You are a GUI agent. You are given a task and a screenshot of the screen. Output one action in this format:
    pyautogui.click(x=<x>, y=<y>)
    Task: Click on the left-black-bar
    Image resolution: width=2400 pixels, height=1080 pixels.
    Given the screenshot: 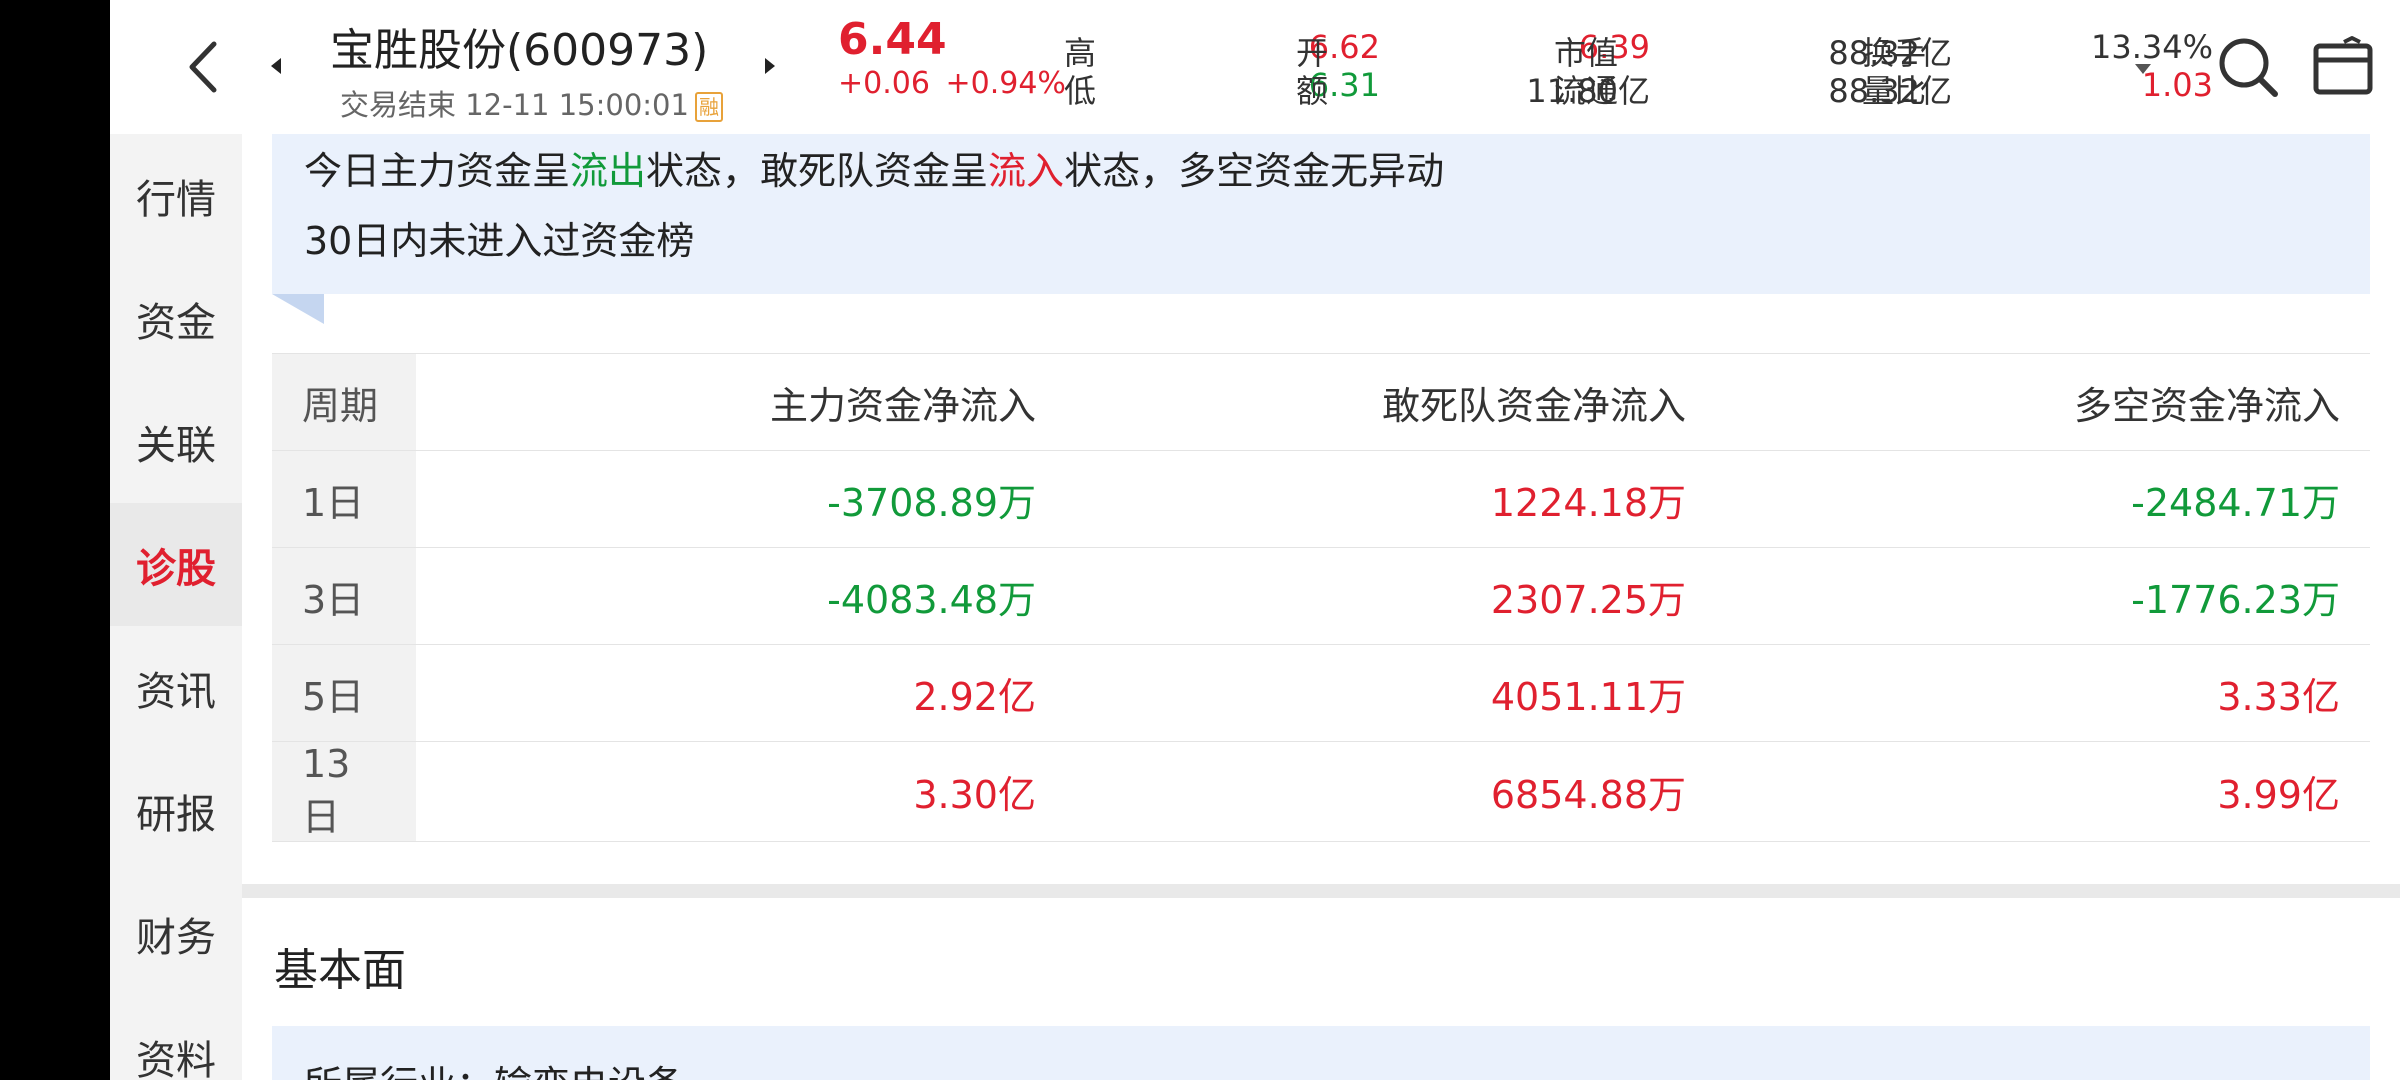 What is the action you would take?
    pyautogui.click(x=55, y=540)
    